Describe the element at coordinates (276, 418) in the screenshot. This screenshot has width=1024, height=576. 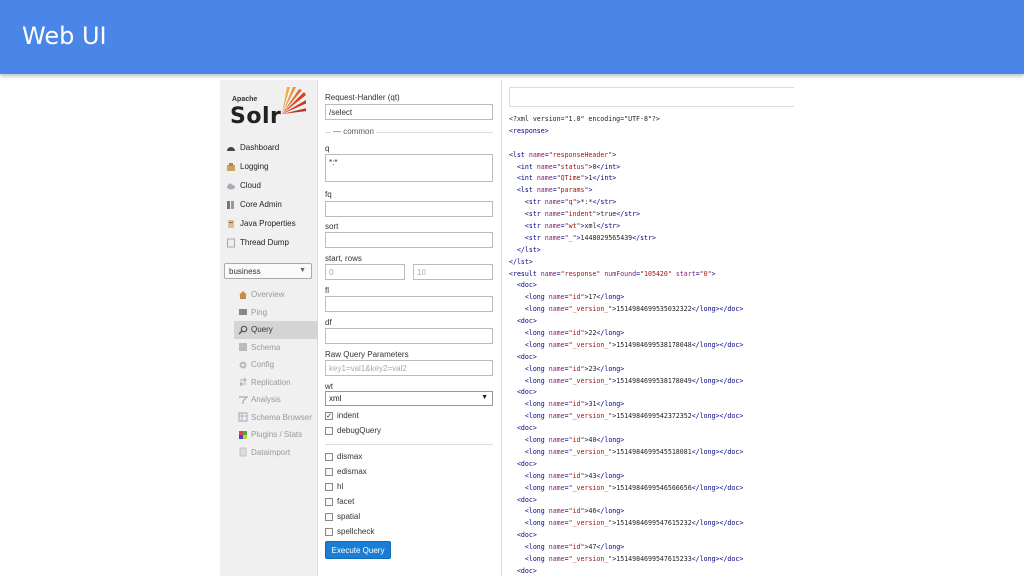
I see `core-menu-schema-browser: Schema Browser` at that location.